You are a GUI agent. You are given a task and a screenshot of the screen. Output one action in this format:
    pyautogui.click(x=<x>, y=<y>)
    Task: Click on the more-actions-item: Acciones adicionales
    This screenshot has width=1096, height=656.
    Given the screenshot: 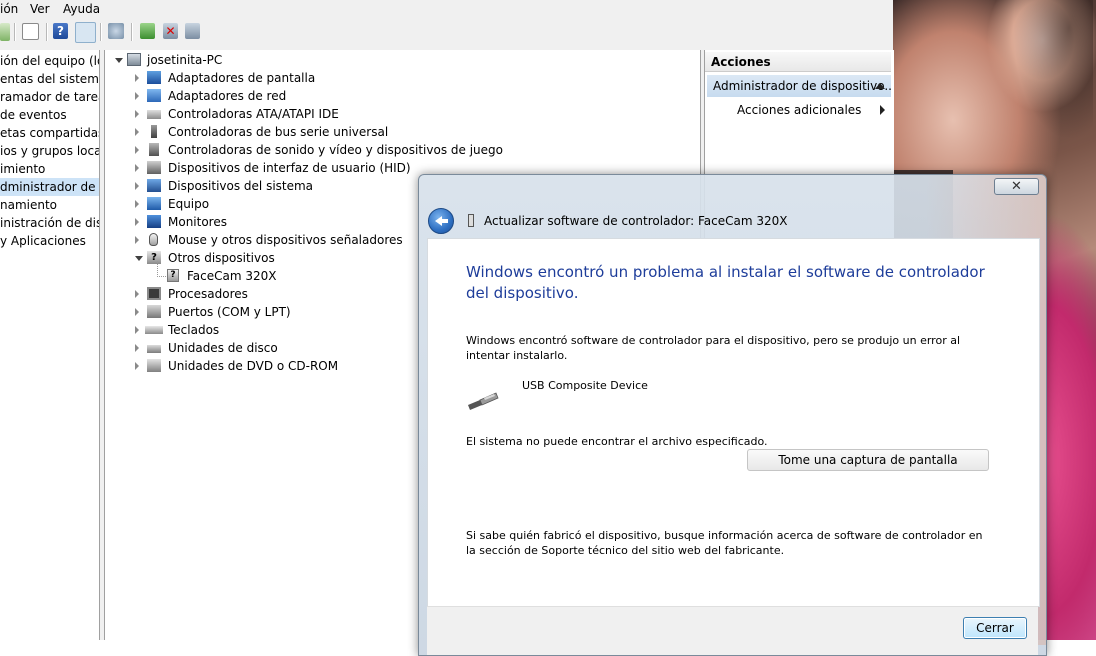 What is the action you would take?
    pyautogui.click(x=799, y=110)
    